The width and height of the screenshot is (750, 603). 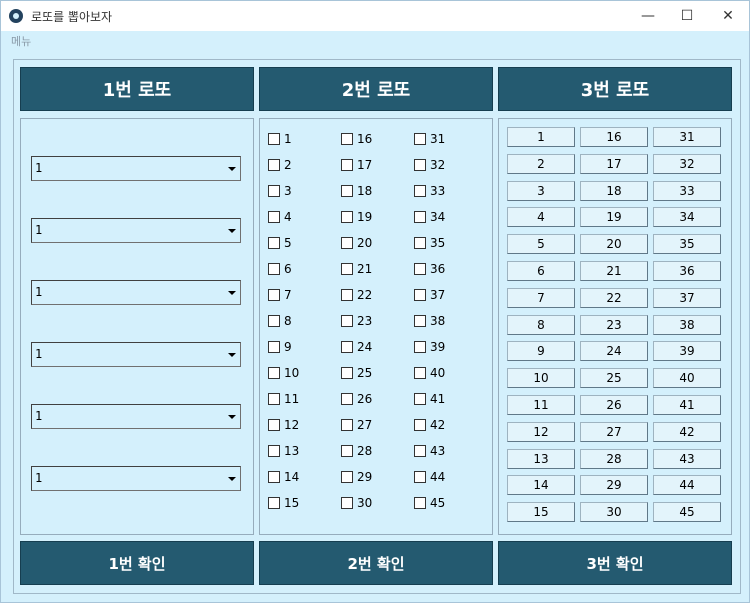 I want to click on number-checkbox: 34, so click(x=429, y=217).